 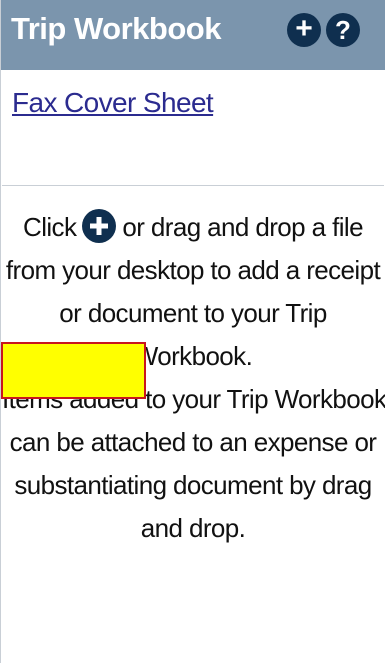 I want to click on panel-header: Trip Workbook + ?, so click(x=193, y=35).